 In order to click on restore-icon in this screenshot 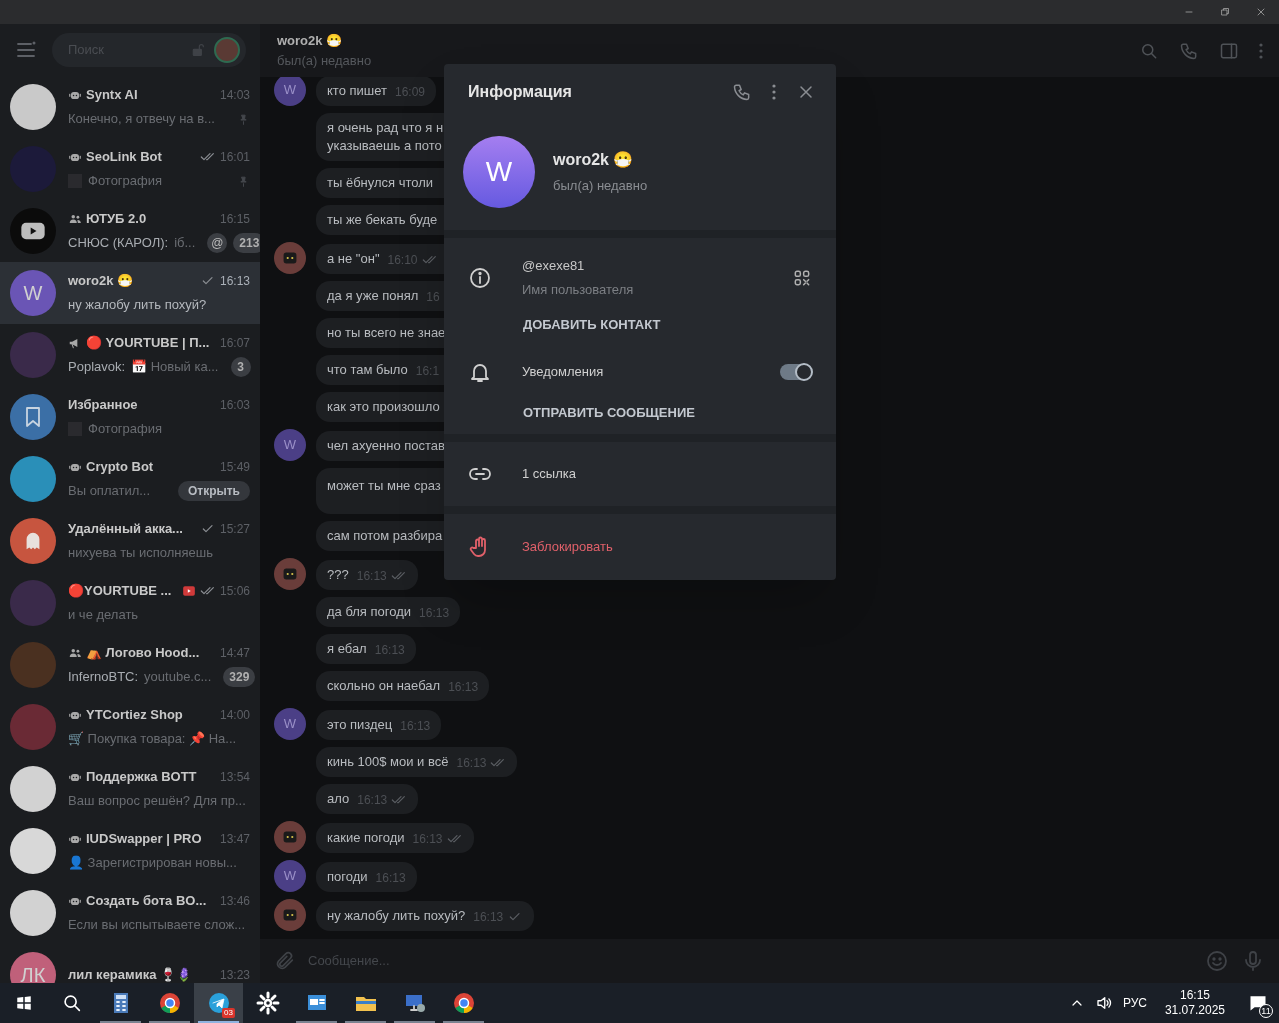, I will do `click(1225, 12)`.